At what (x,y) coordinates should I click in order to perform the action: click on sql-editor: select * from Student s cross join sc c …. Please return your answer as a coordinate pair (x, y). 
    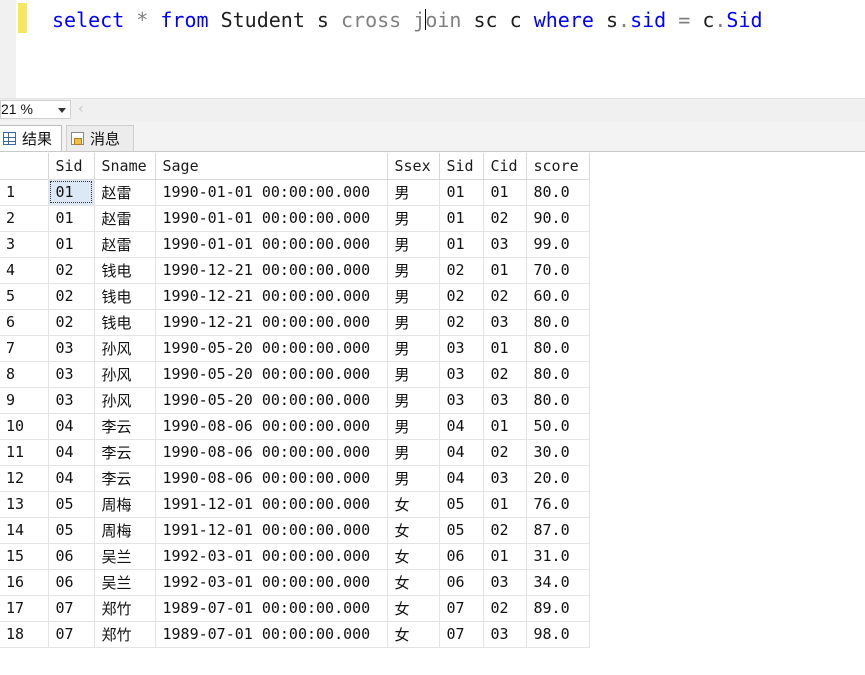
    Looking at the image, I should click on (432, 49).